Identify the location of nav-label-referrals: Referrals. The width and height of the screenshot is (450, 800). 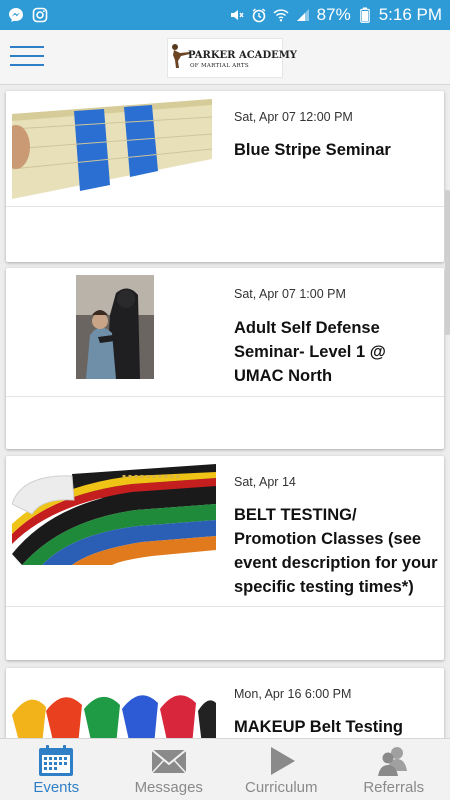
(394, 787).